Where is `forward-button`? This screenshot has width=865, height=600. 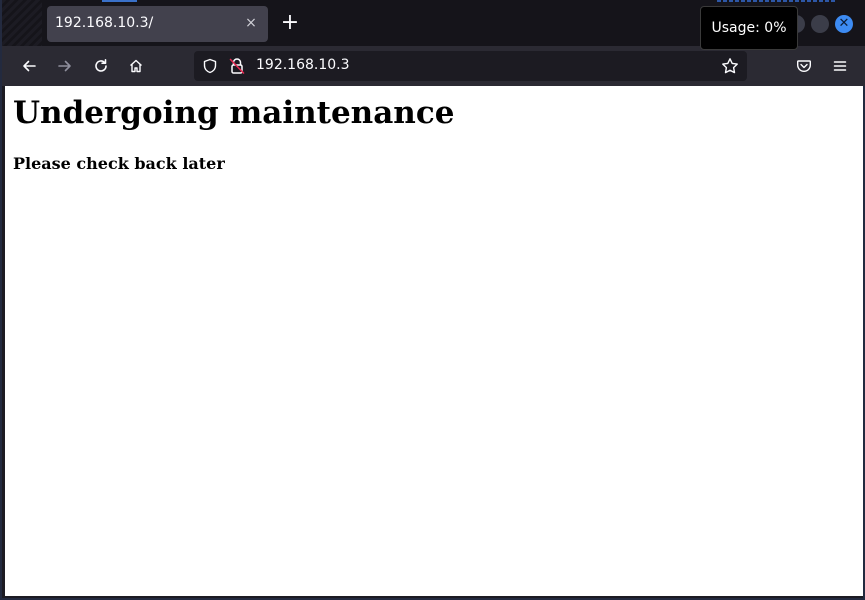
forward-button is located at coordinates (65, 66).